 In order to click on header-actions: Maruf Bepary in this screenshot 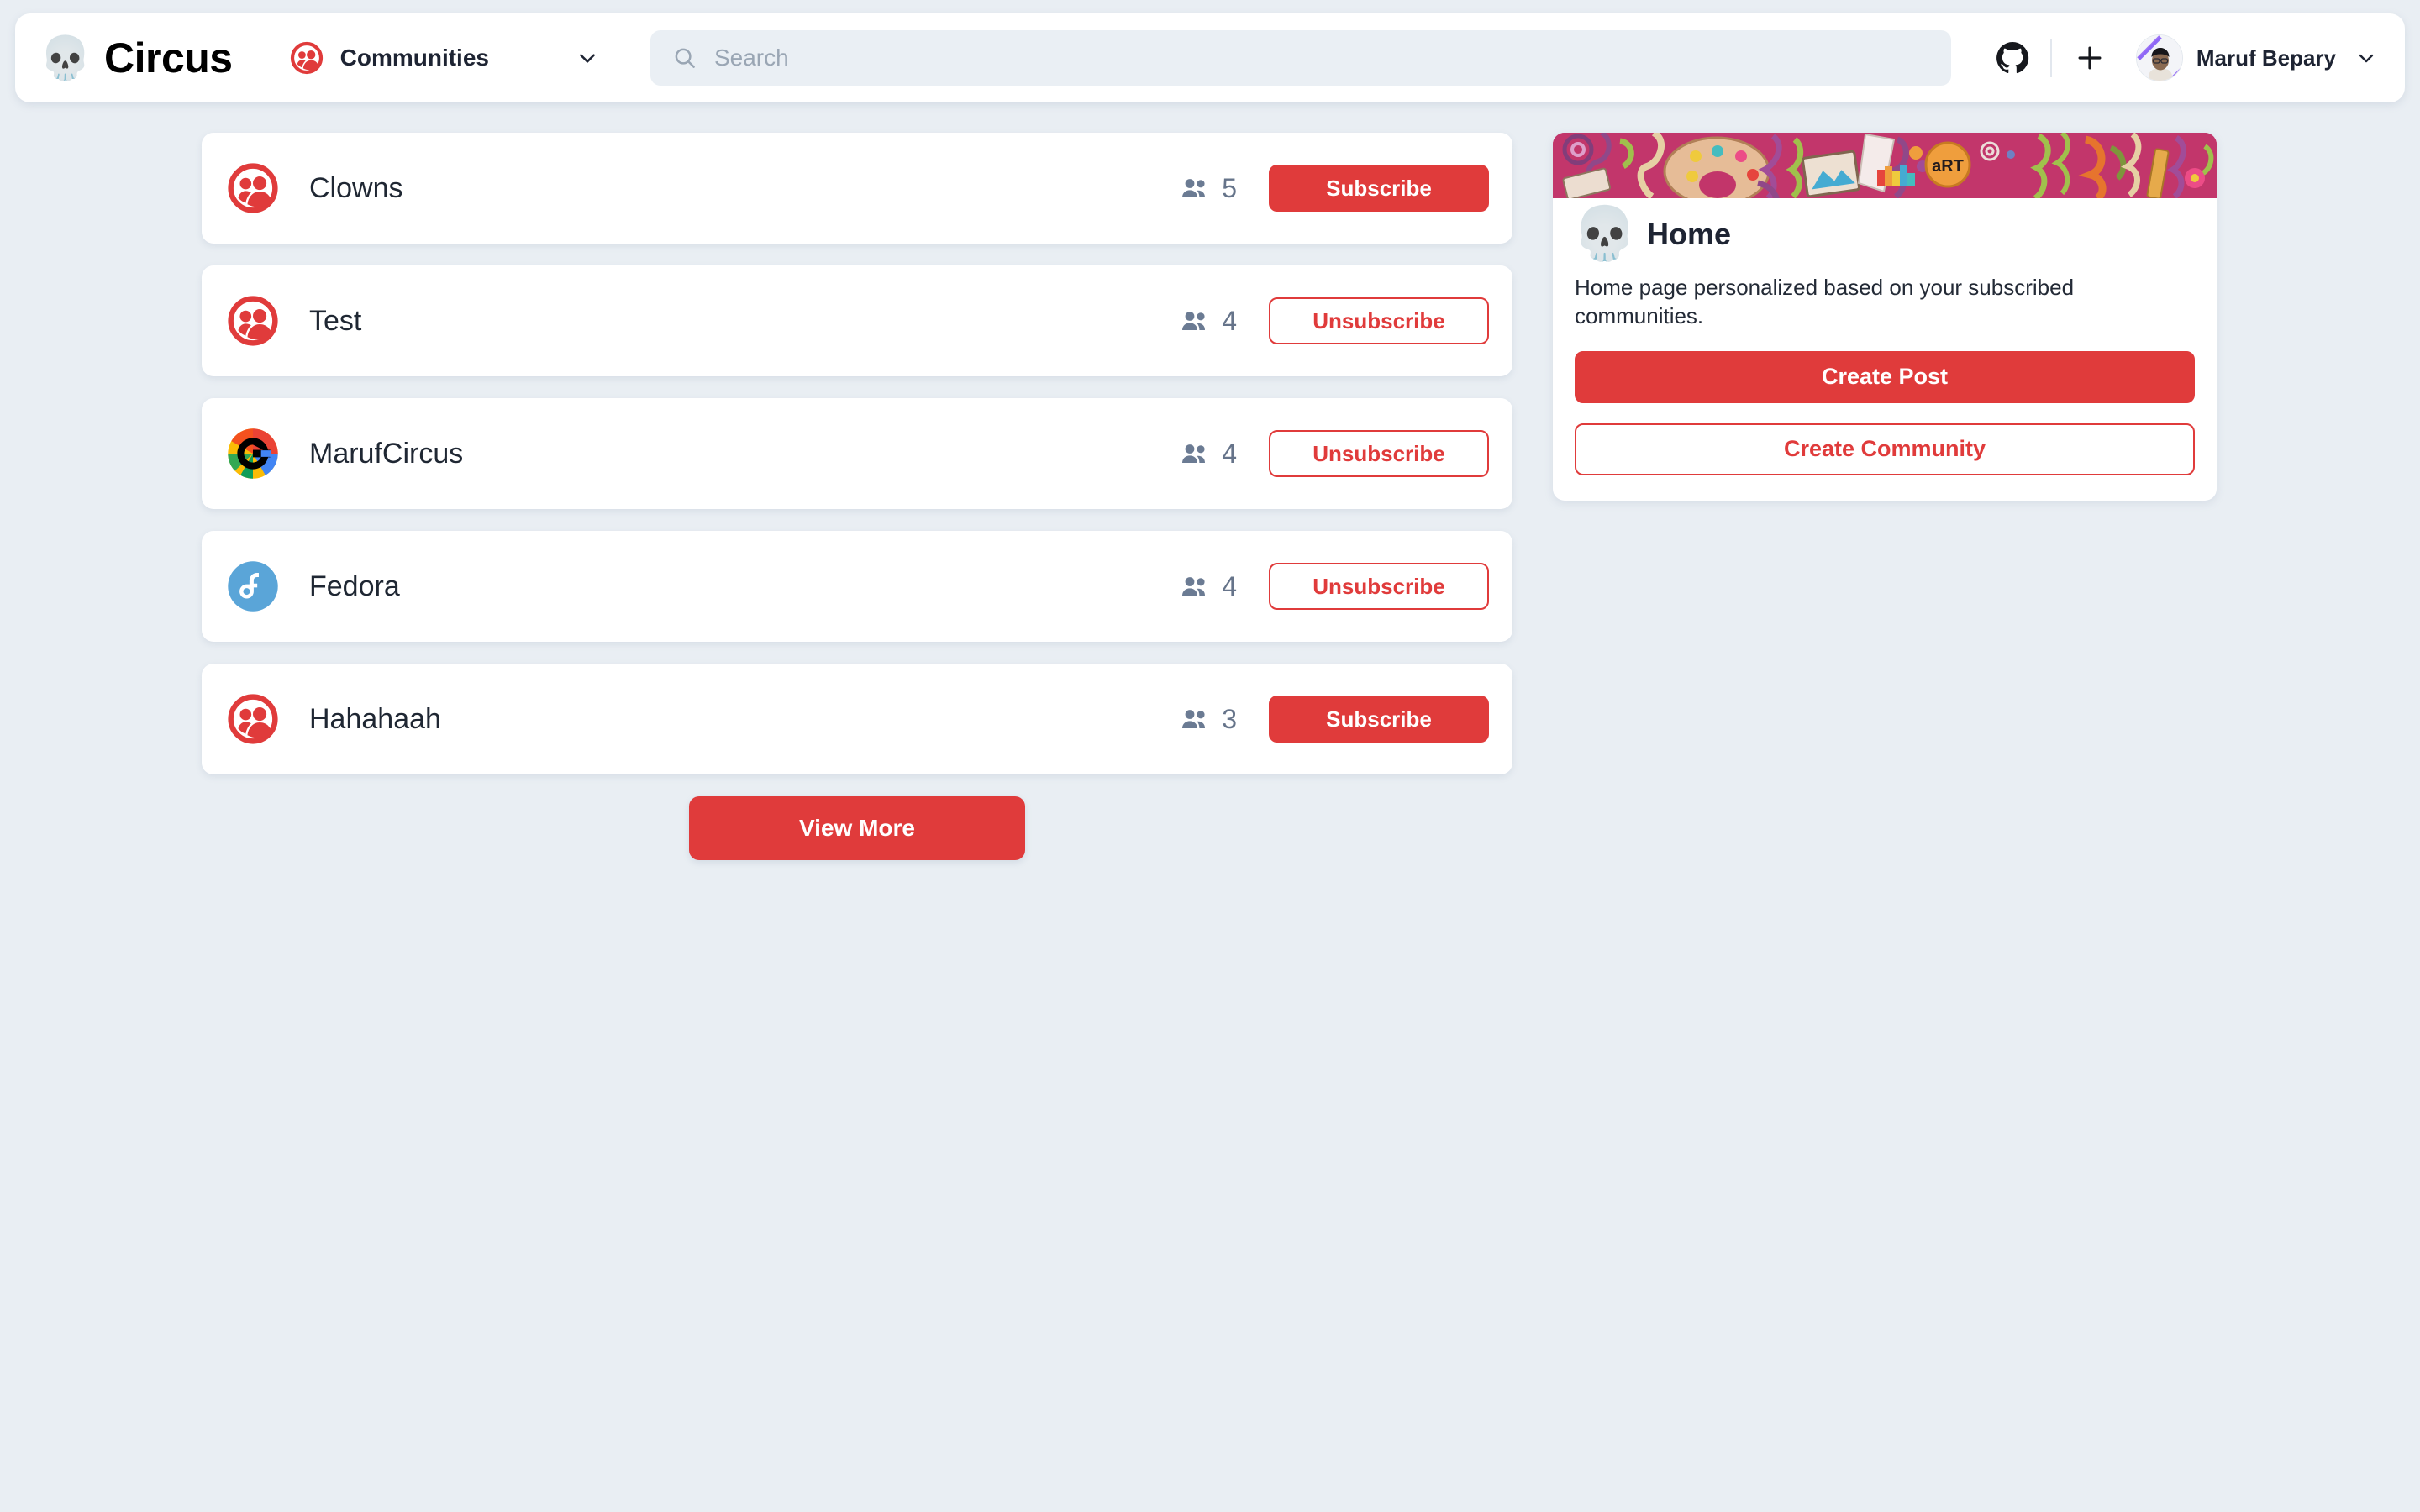, I will do `click(2184, 58)`.